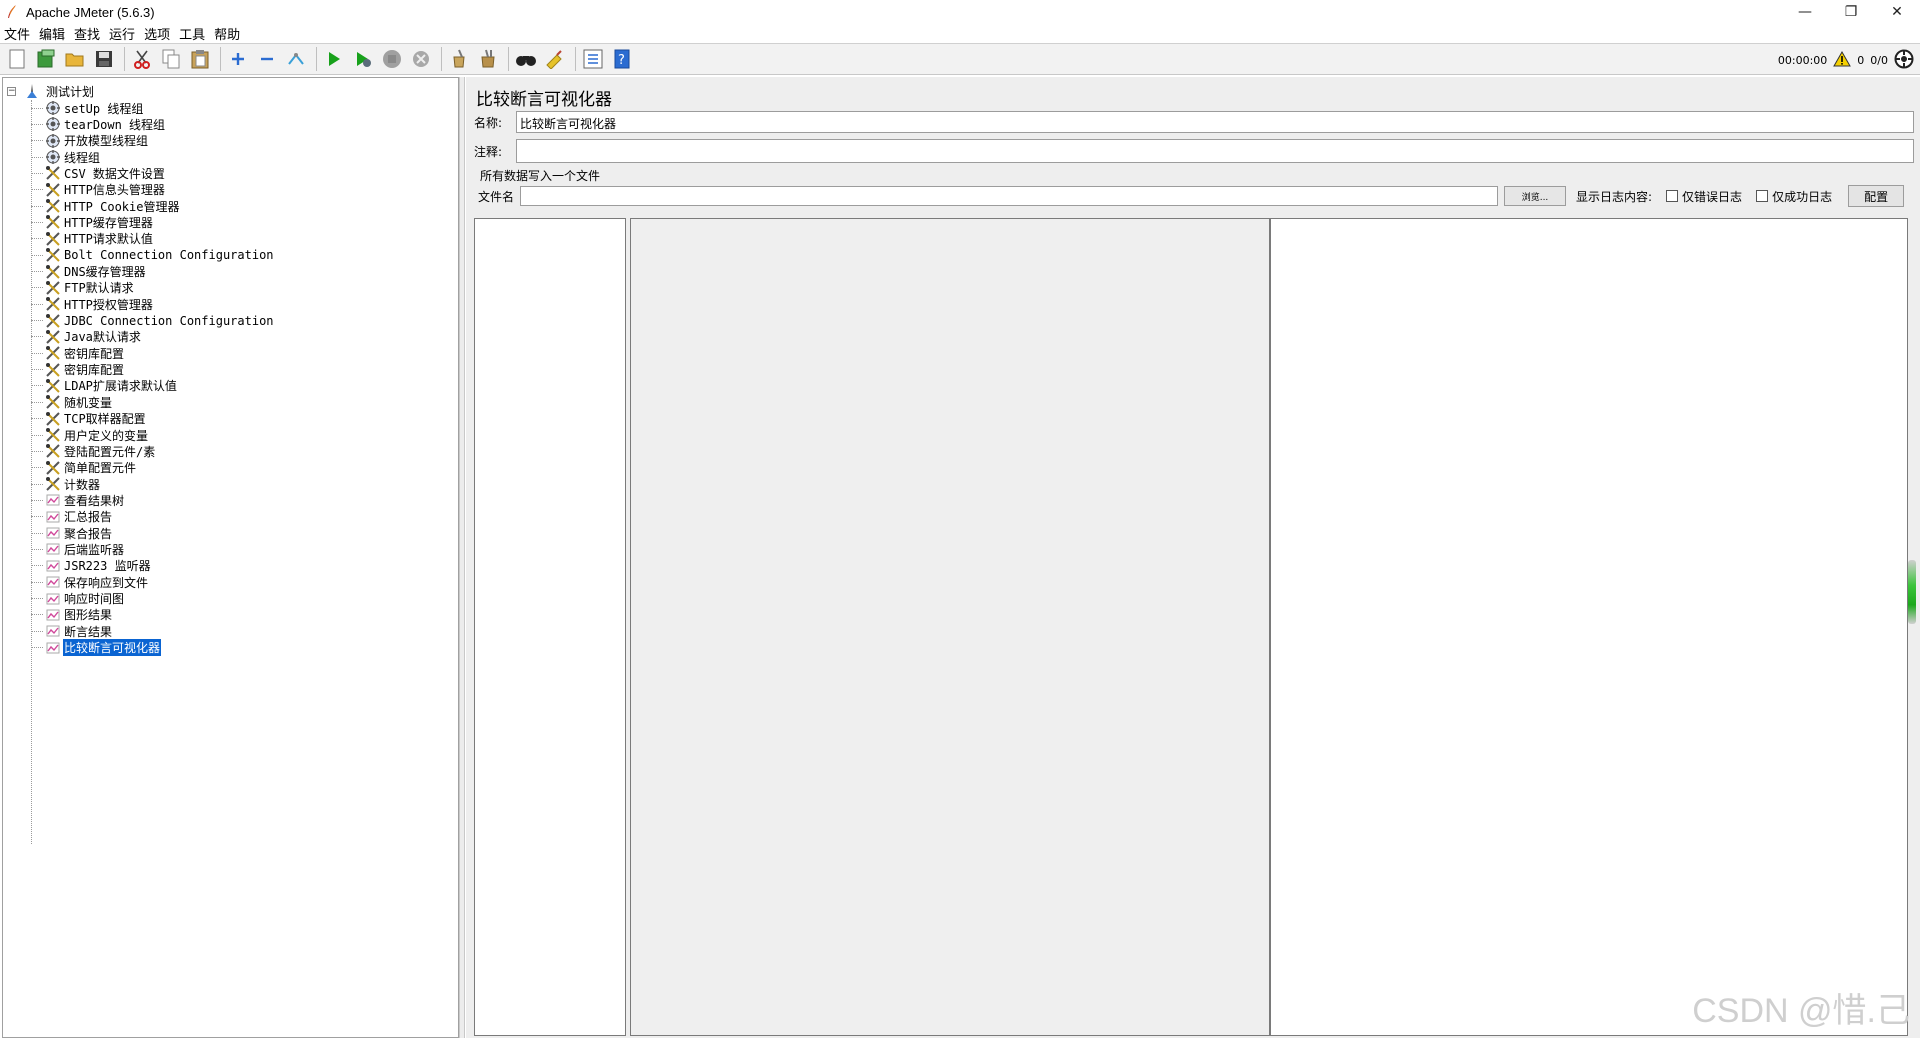 This screenshot has height=1038, width=1920. I want to click on tree-item: JSR223 监听器, so click(91, 566).